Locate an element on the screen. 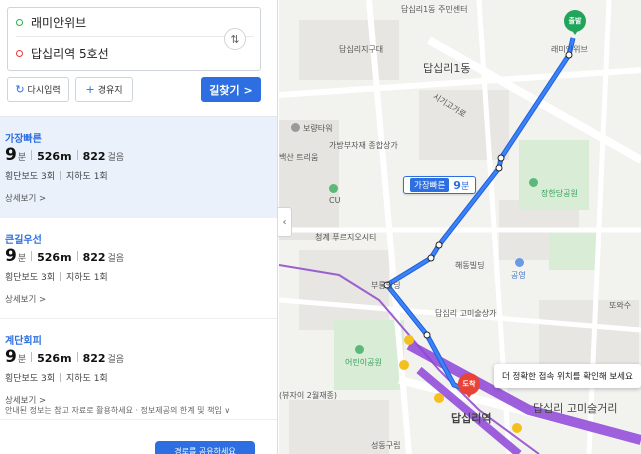 This screenshot has width=641, height=454. route-badge-unit: 분 is located at coordinates (465, 186).